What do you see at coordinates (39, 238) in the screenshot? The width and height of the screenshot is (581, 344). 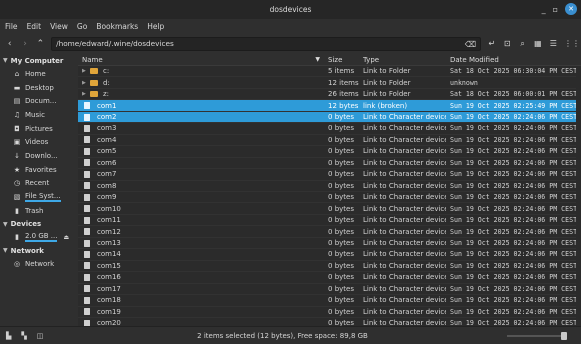 I see `sidebar-item-usb-drive: ▮ 2.0 GB ... ⏏` at bounding box center [39, 238].